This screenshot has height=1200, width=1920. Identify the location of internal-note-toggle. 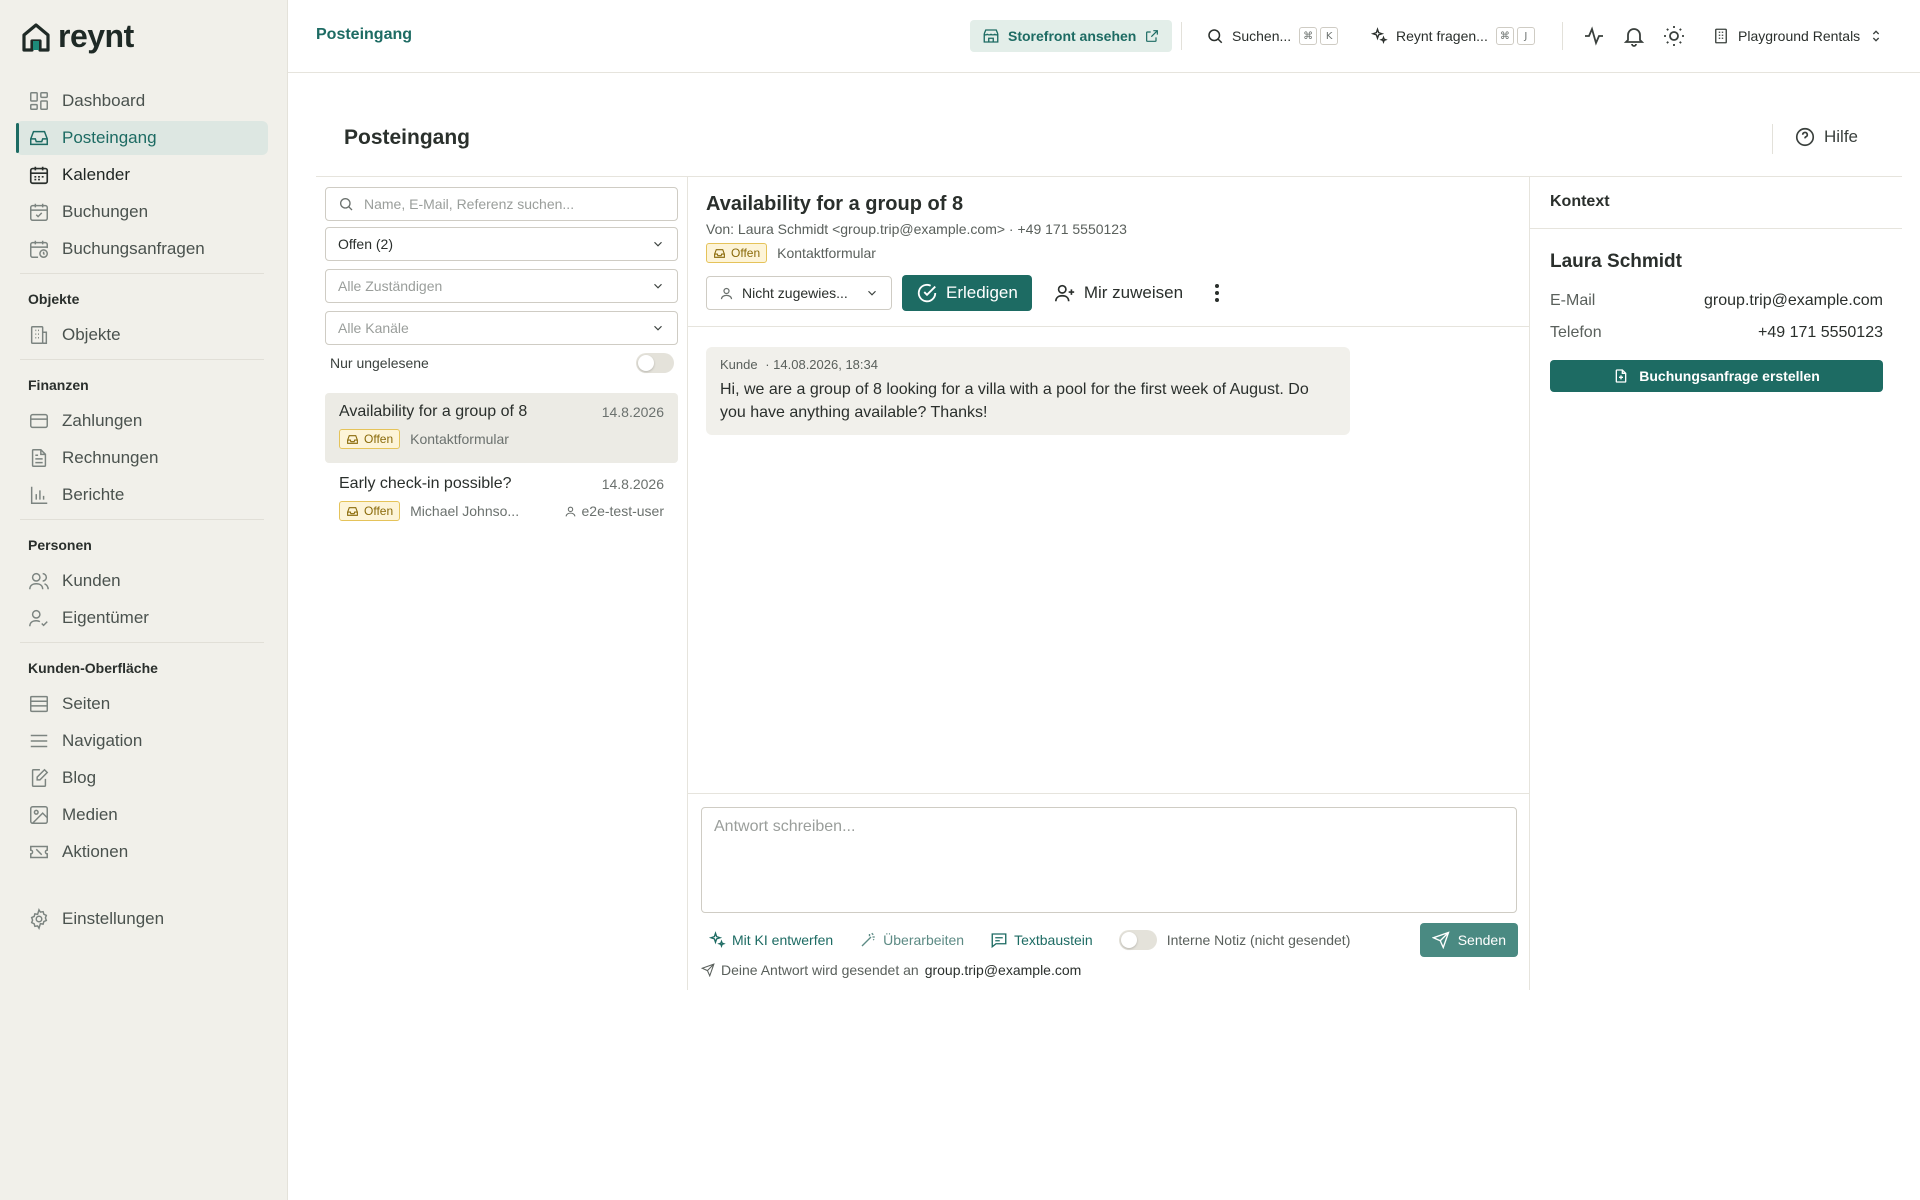
(1137, 940).